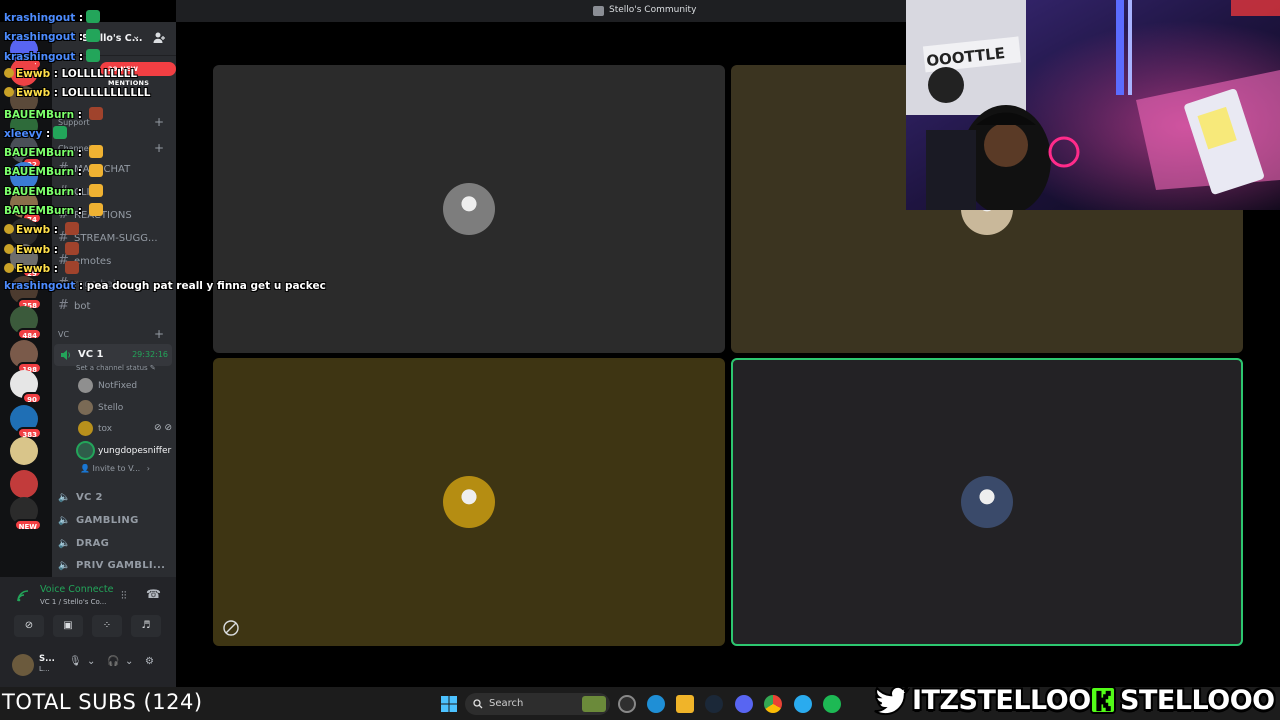  Describe the element at coordinates (653, 10) in the screenshot. I see `window-title: Stello's Community` at that location.